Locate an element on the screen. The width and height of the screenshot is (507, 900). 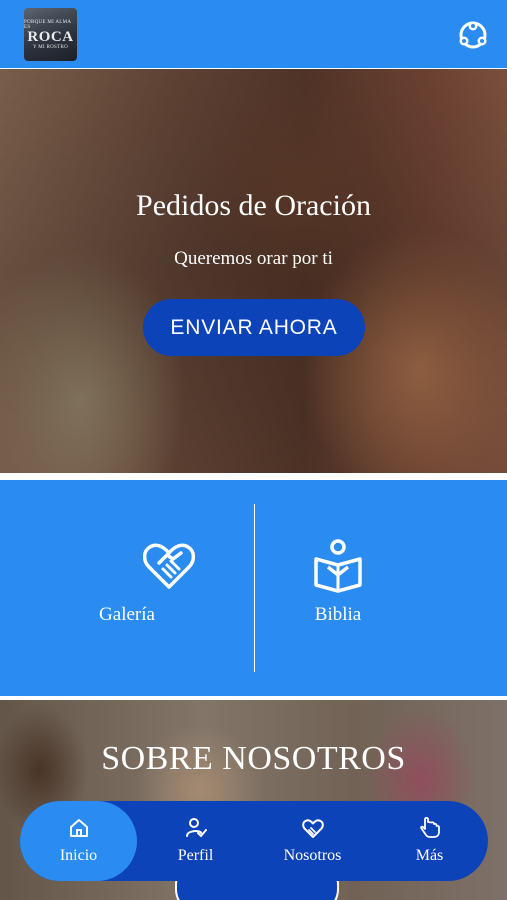
nav-profile-label: Perfil is located at coordinates (195, 855).